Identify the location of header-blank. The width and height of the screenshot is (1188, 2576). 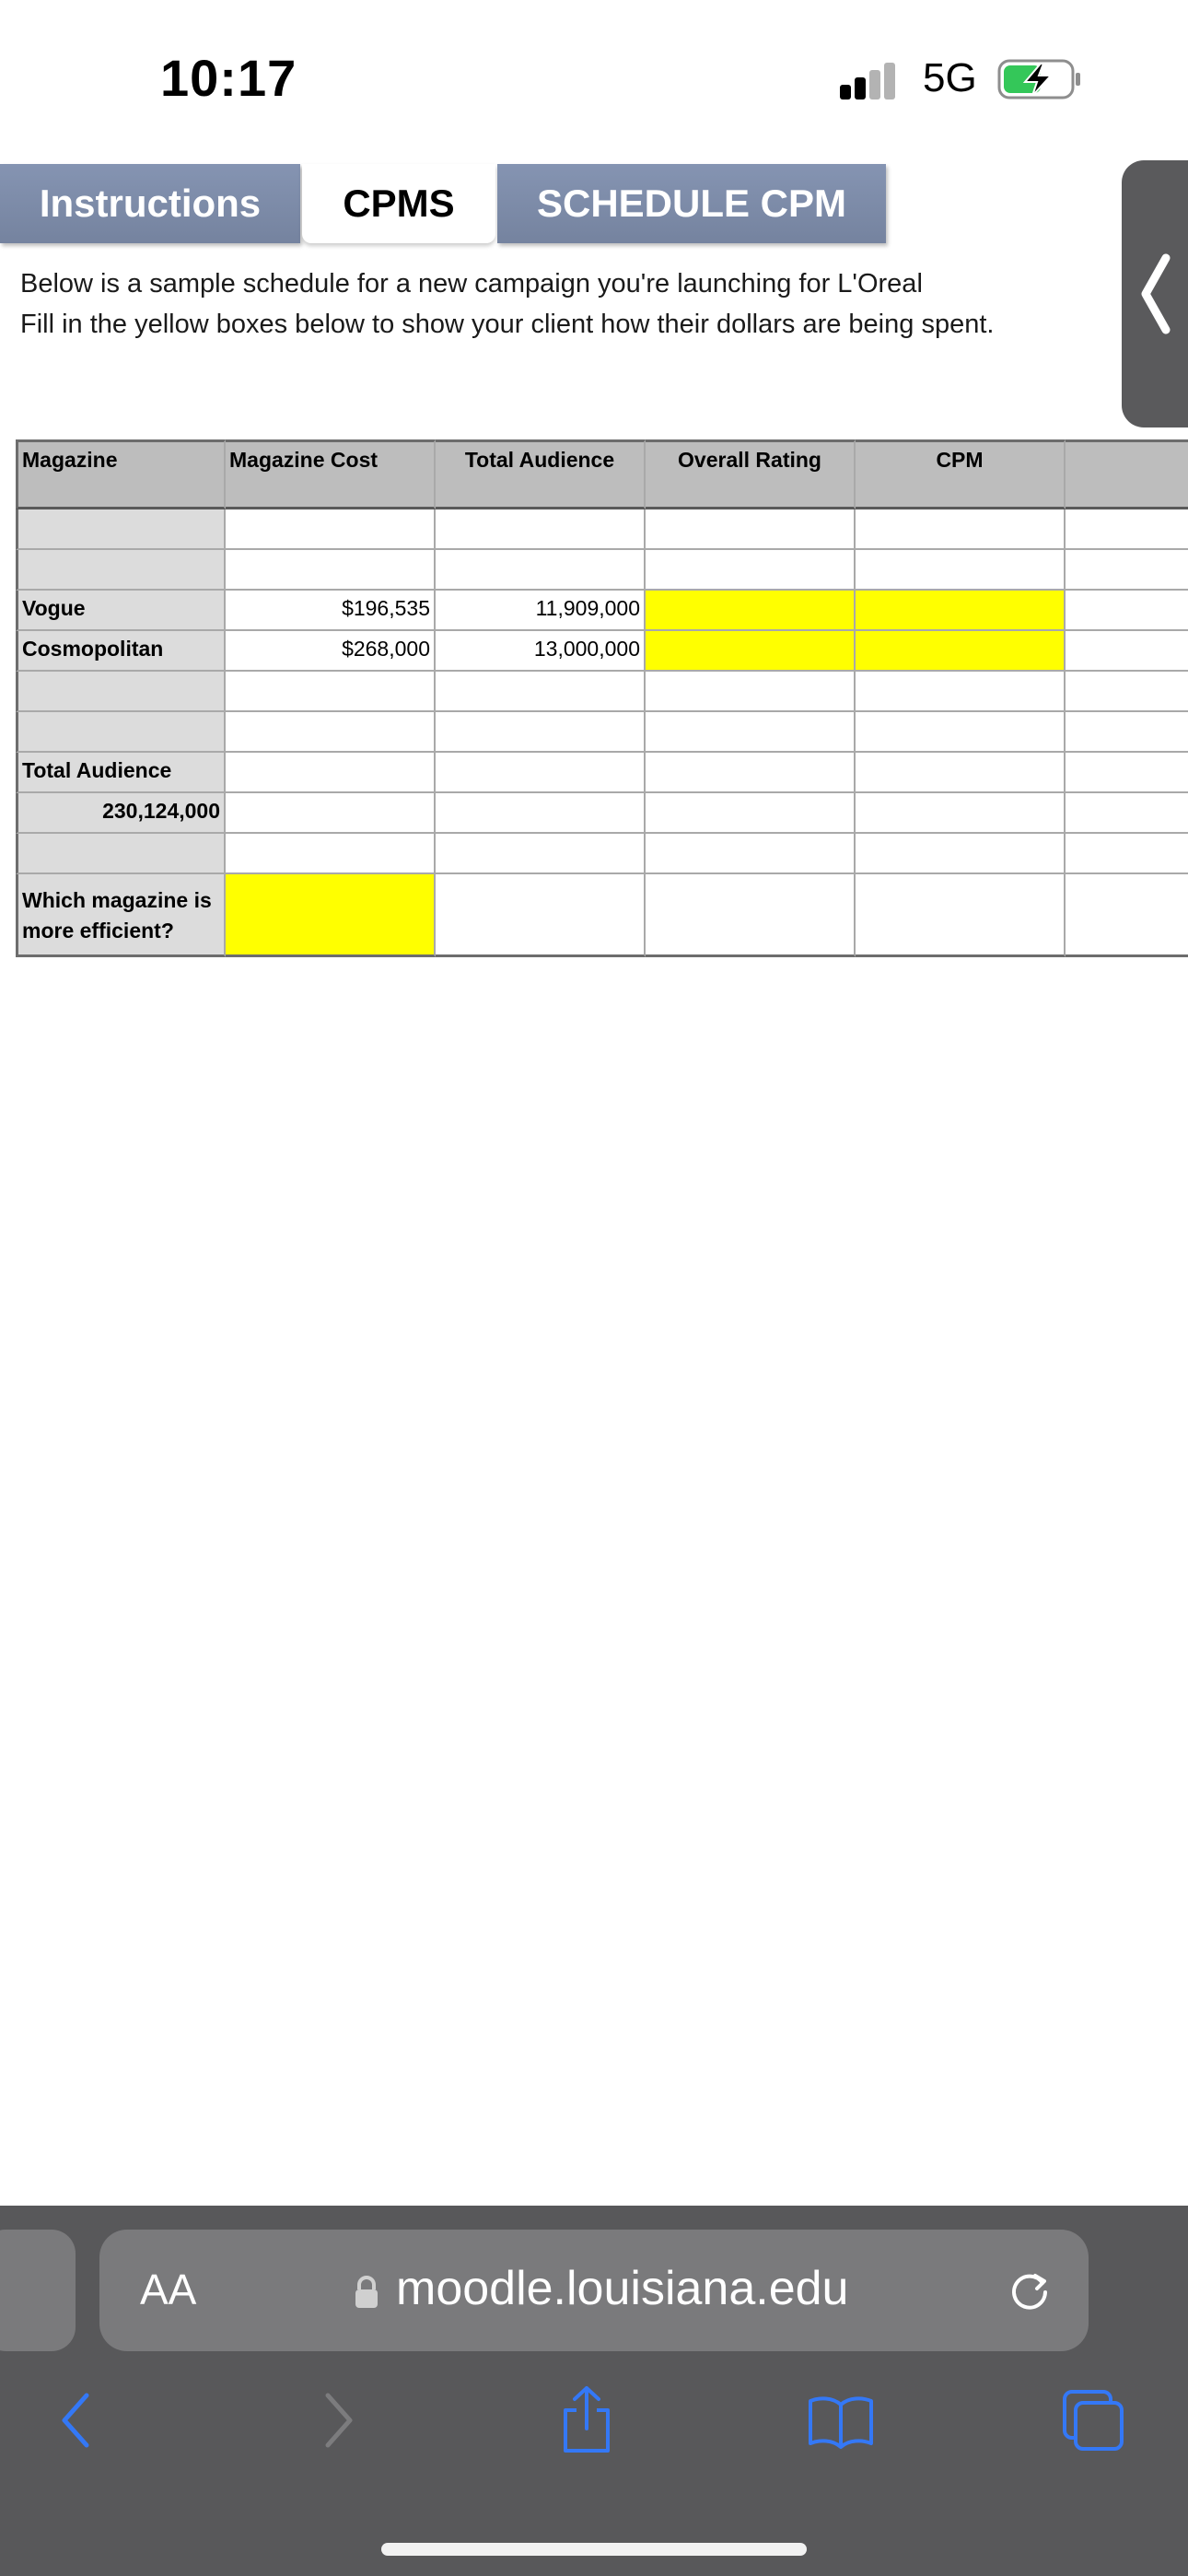
(1127, 474).